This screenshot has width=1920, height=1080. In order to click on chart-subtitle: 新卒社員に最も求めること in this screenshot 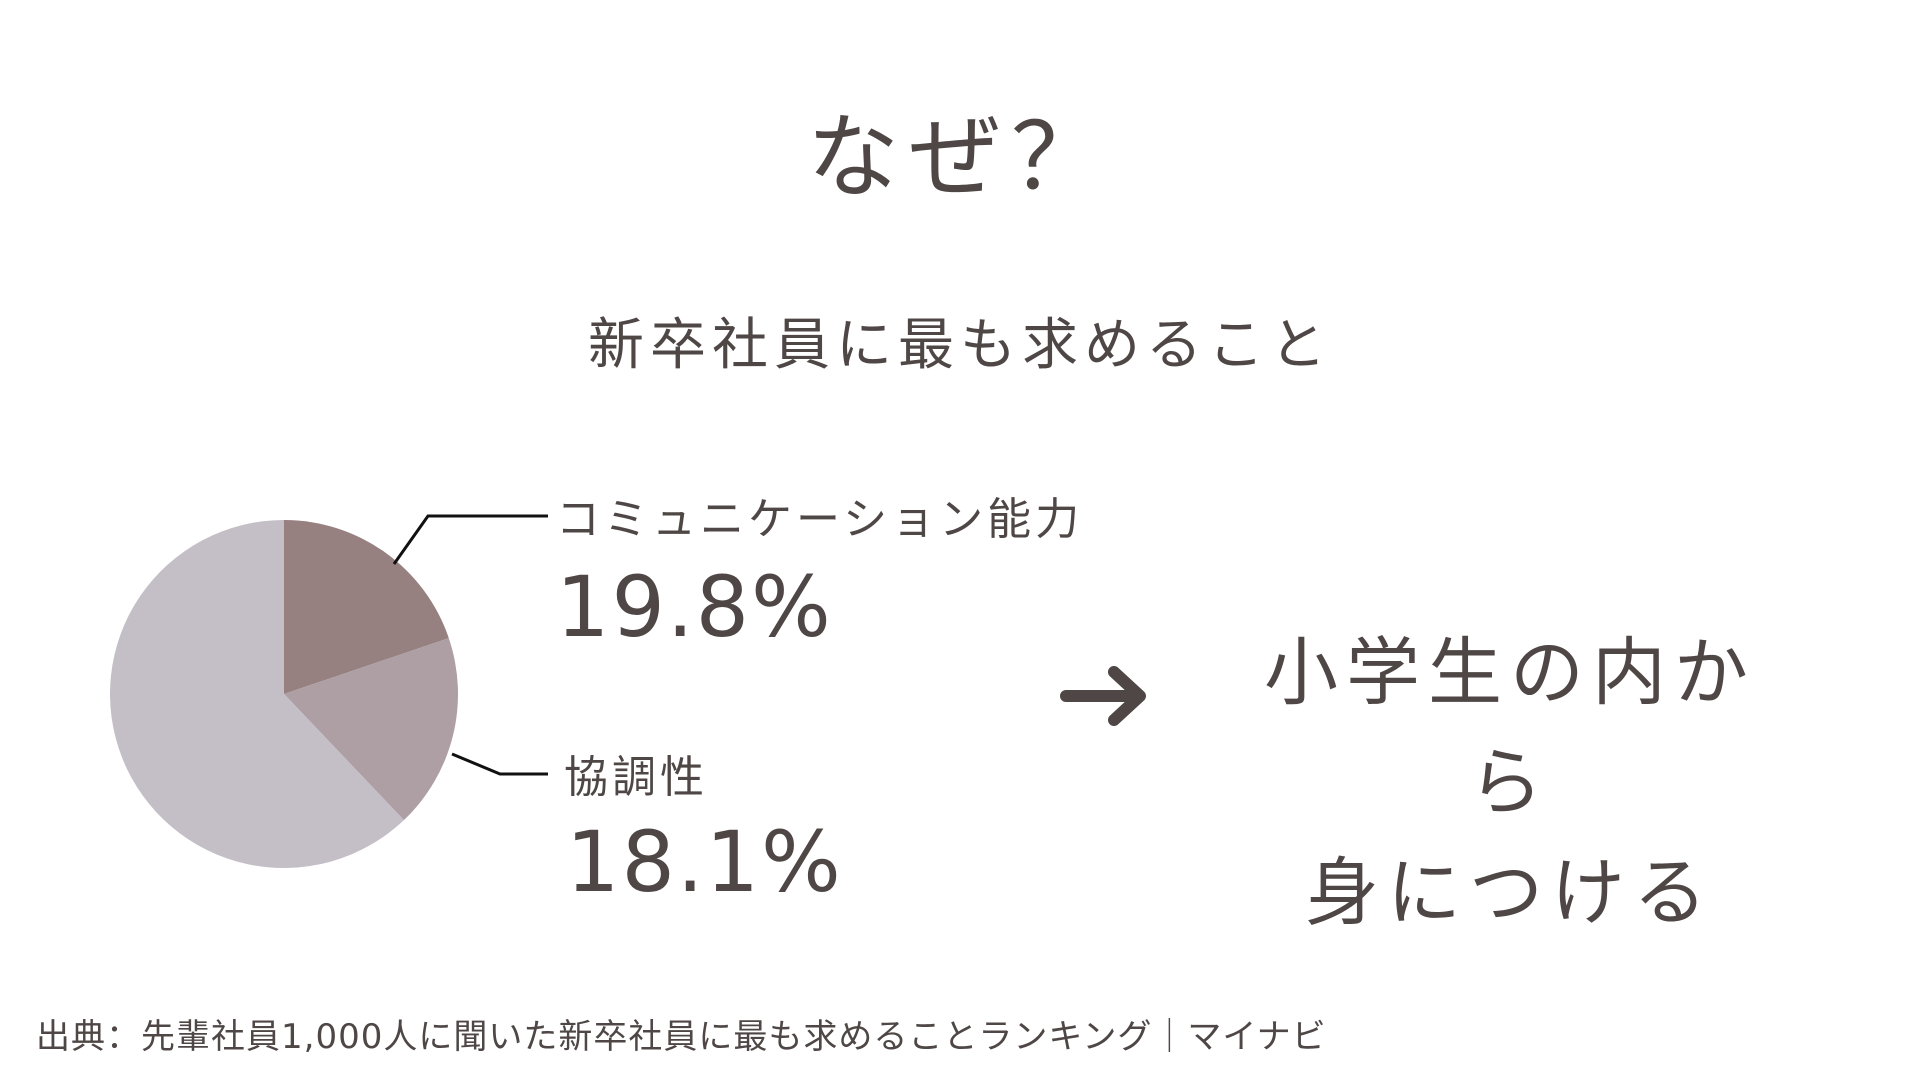, I will do `click(960, 345)`.